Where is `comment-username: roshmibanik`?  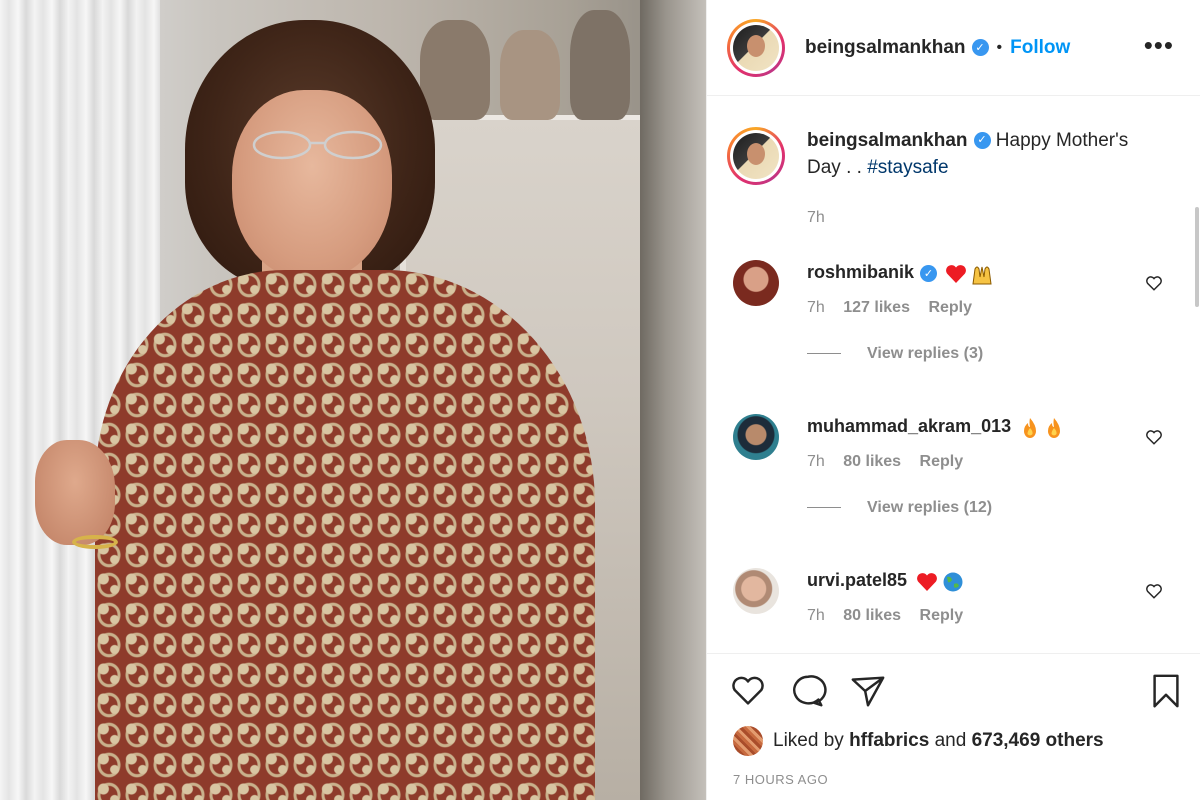
comment-username: roshmibanik is located at coordinates (860, 272).